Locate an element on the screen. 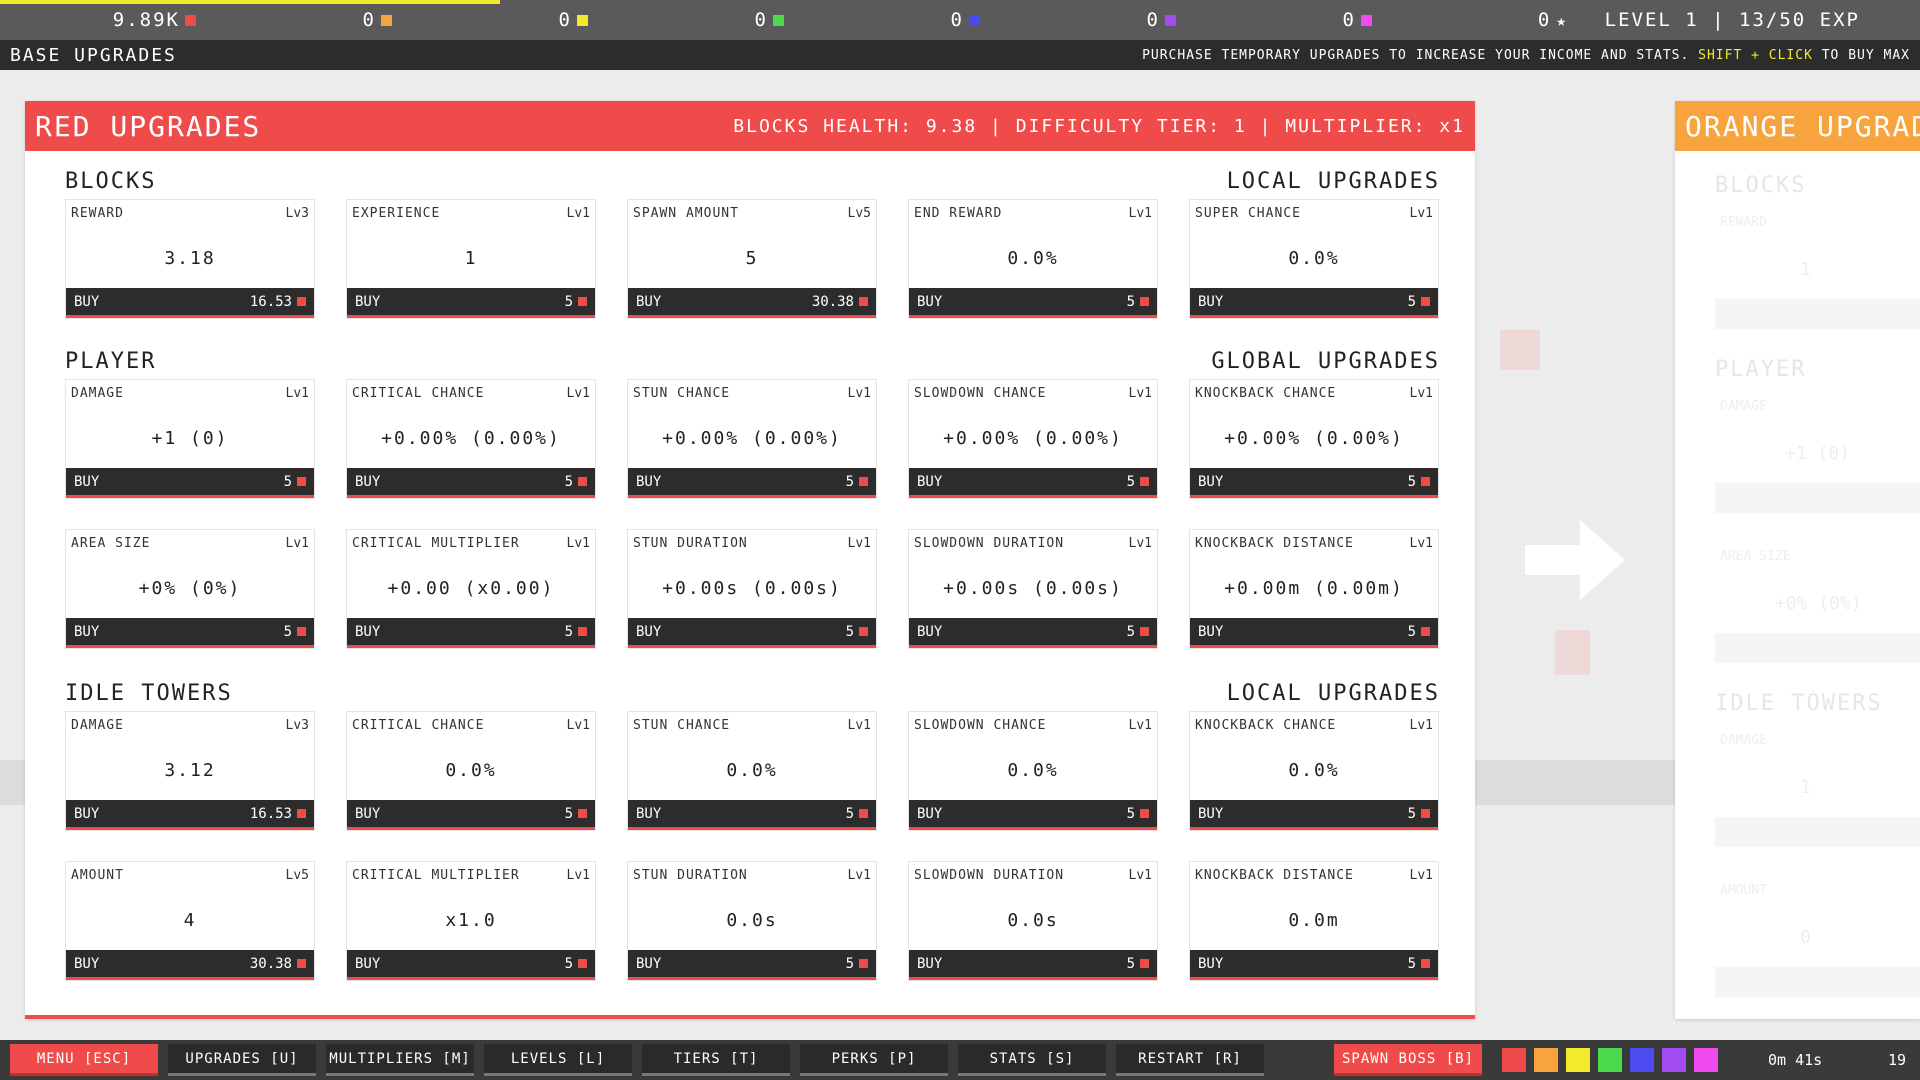 The image size is (1920, 1080). nav-button-tiers: TIERS [T] is located at coordinates (716, 1060).